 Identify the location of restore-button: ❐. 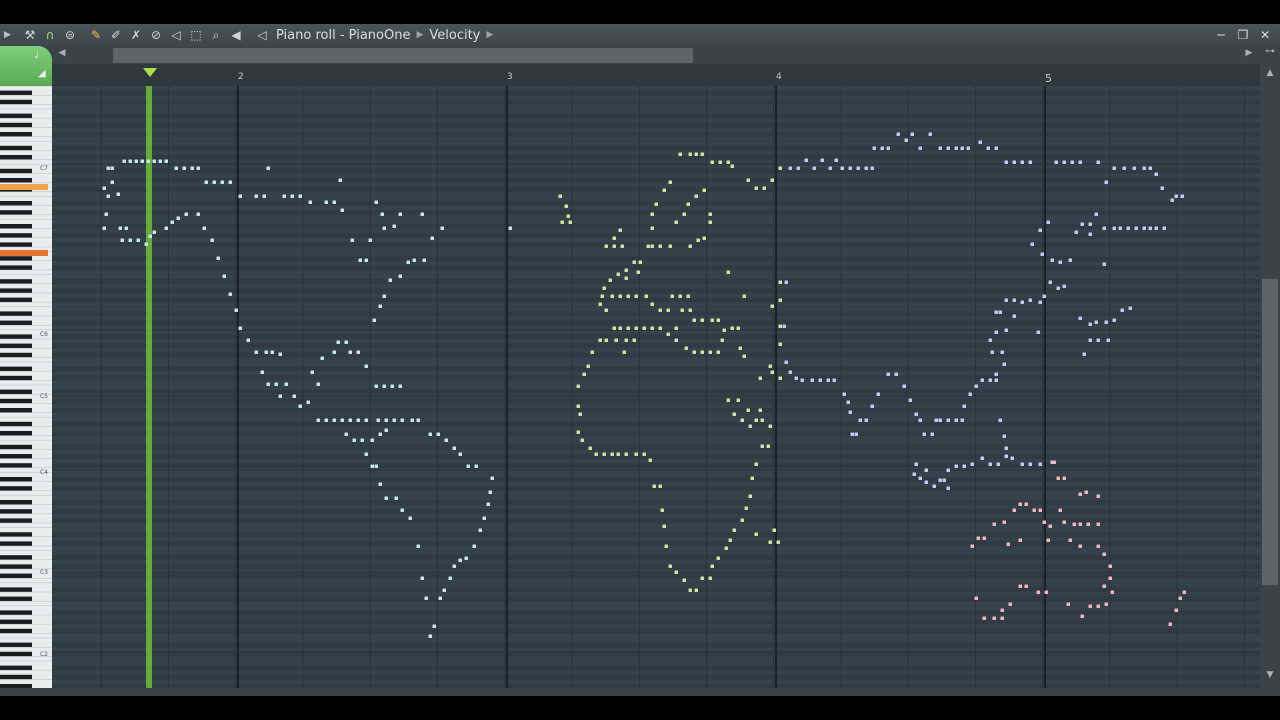
(1243, 35).